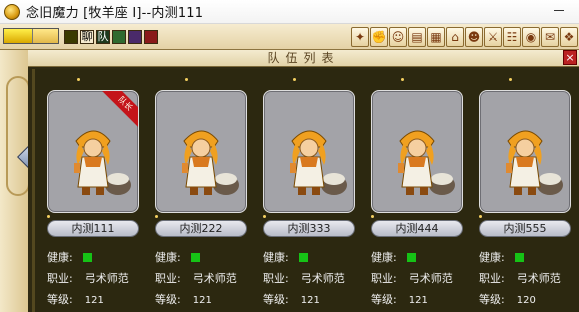 This screenshot has height=312, width=579. Describe the element at coordinates (570, 57) in the screenshot. I see `close-button: ×` at that location.